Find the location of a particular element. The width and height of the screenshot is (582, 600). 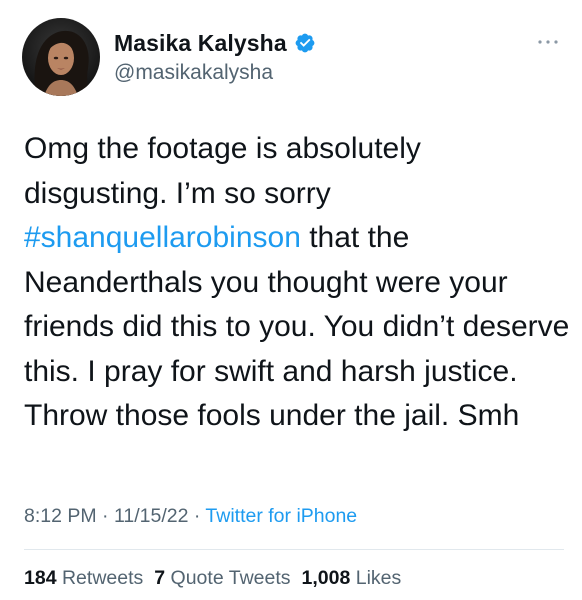

tweet-meta: 8:12 PM · 11/15/22 · Twitter for iPhone is located at coordinates (190, 516).